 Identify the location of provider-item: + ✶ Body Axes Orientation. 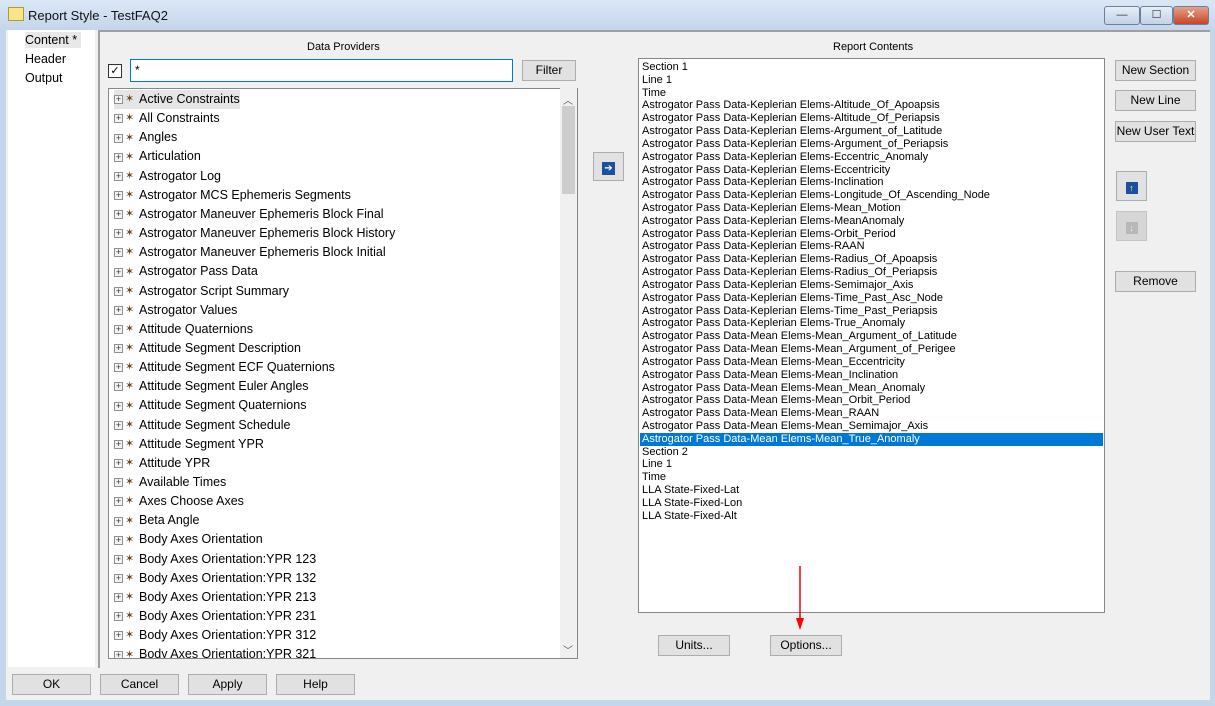
(188, 539).